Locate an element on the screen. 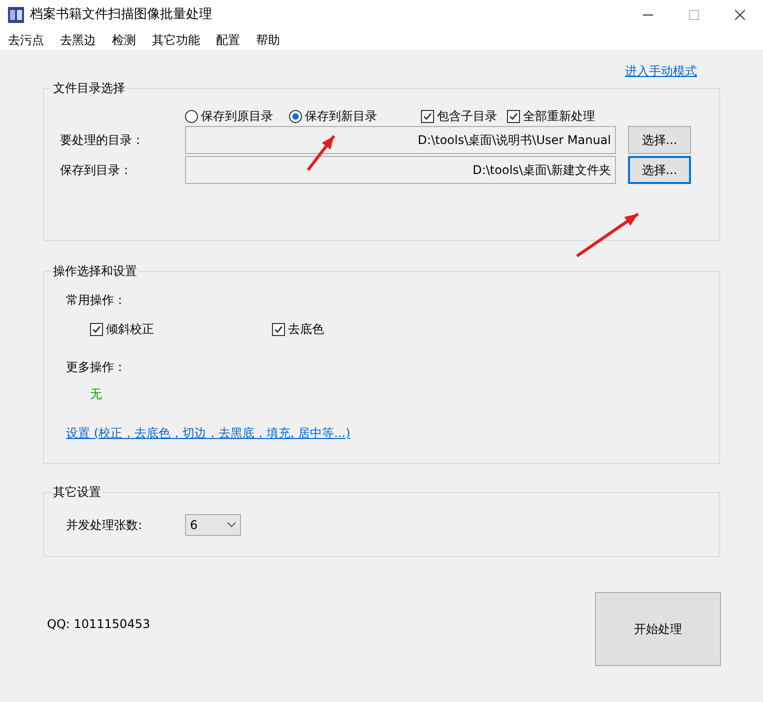 This screenshot has height=702, width=763. radio-button: 保存到原目录 is located at coordinates (229, 116).